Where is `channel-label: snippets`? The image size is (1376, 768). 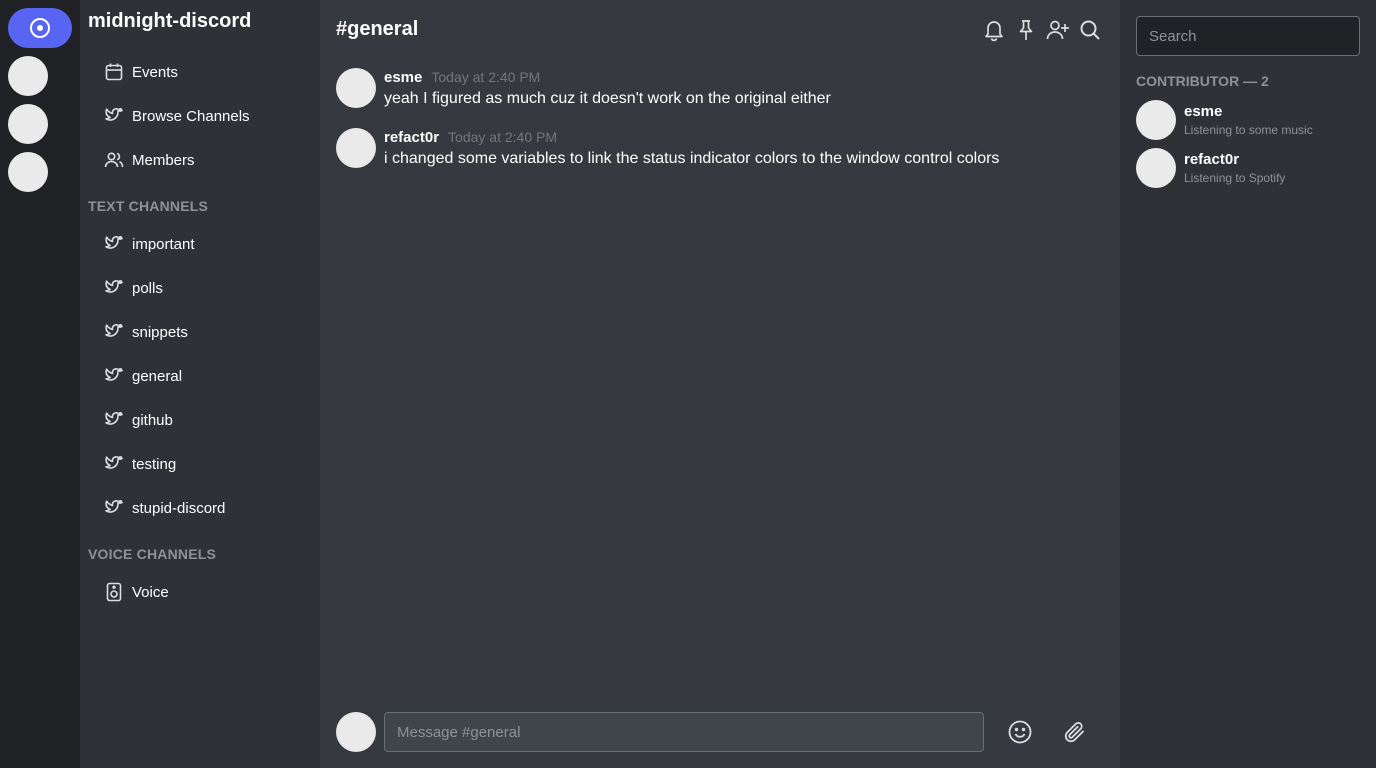
channel-label: snippets is located at coordinates (160, 332).